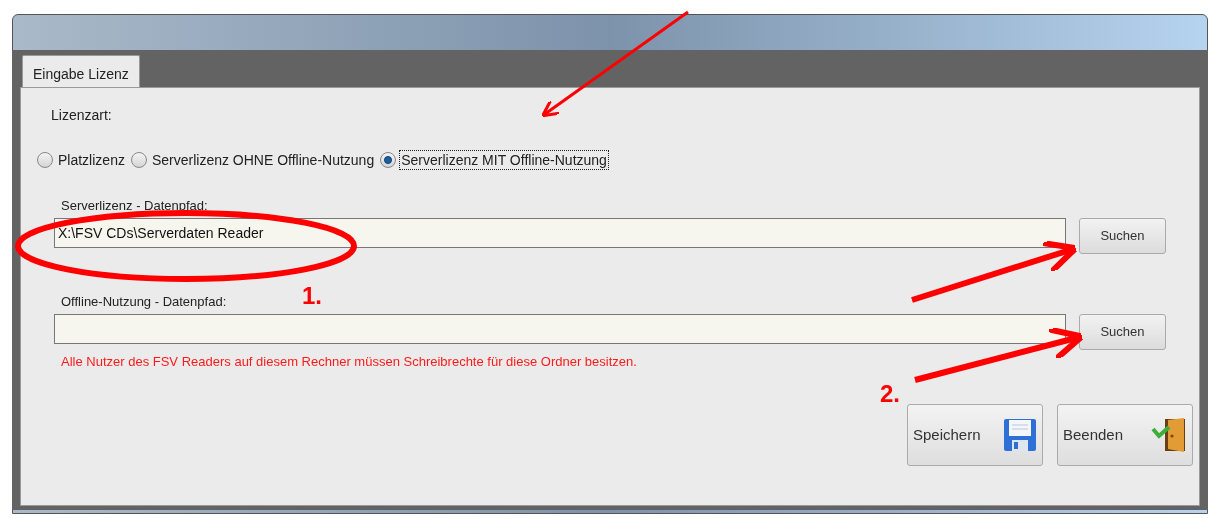 Image resolution: width=1212 pixels, height=518 pixels. What do you see at coordinates (91, 160) in the screenshot?
I see `radio-label: Platzlizenz` at bounding box center [91, 160].